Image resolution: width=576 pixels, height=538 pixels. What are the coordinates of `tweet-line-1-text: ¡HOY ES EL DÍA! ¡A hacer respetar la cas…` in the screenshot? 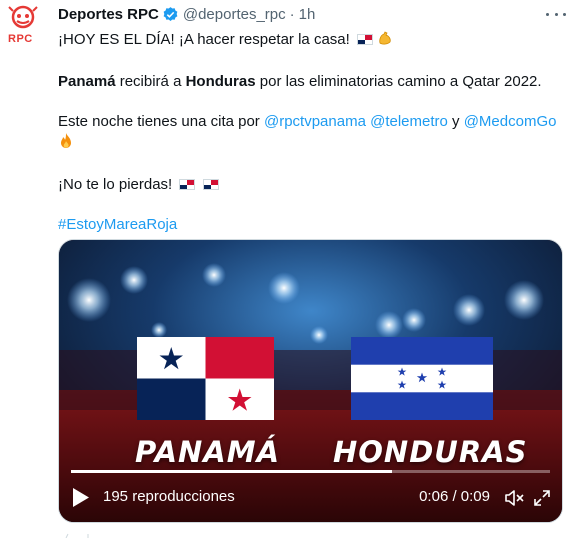 It's located at (204, 39).